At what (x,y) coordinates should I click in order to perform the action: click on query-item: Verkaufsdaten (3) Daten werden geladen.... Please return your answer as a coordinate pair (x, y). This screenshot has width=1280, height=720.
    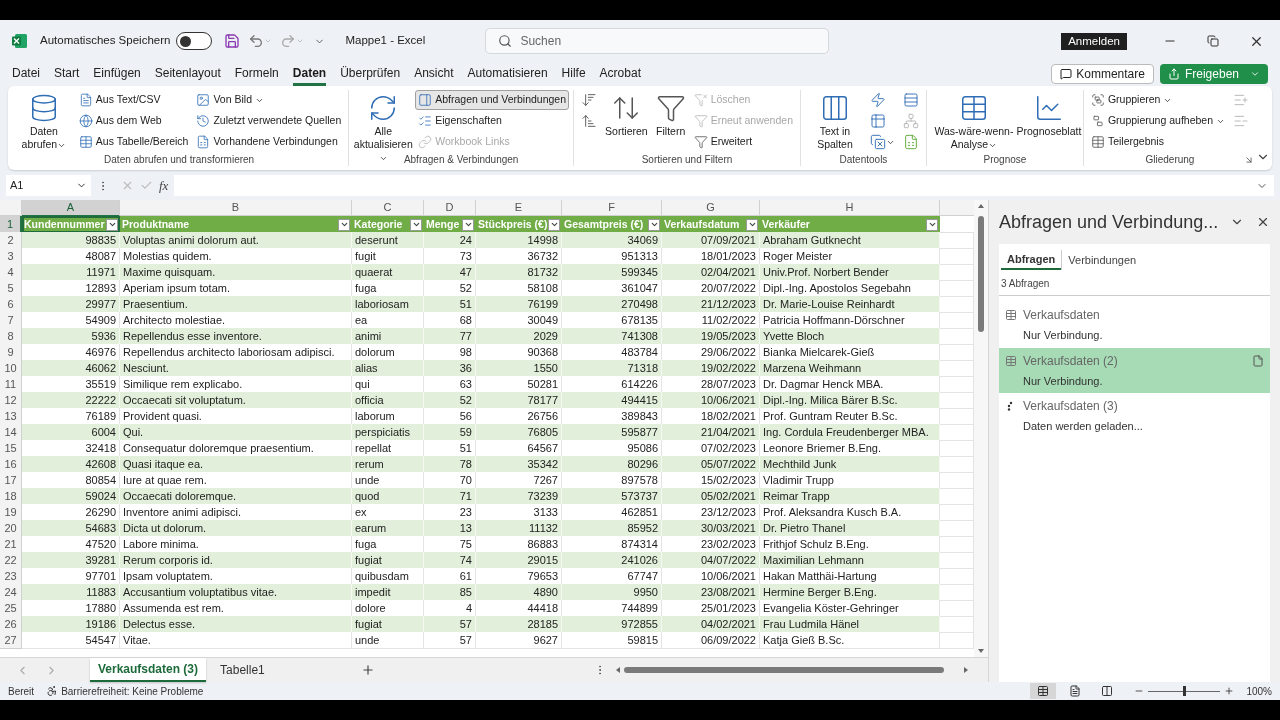
    Looking at the image, I should click on (1134, 416).